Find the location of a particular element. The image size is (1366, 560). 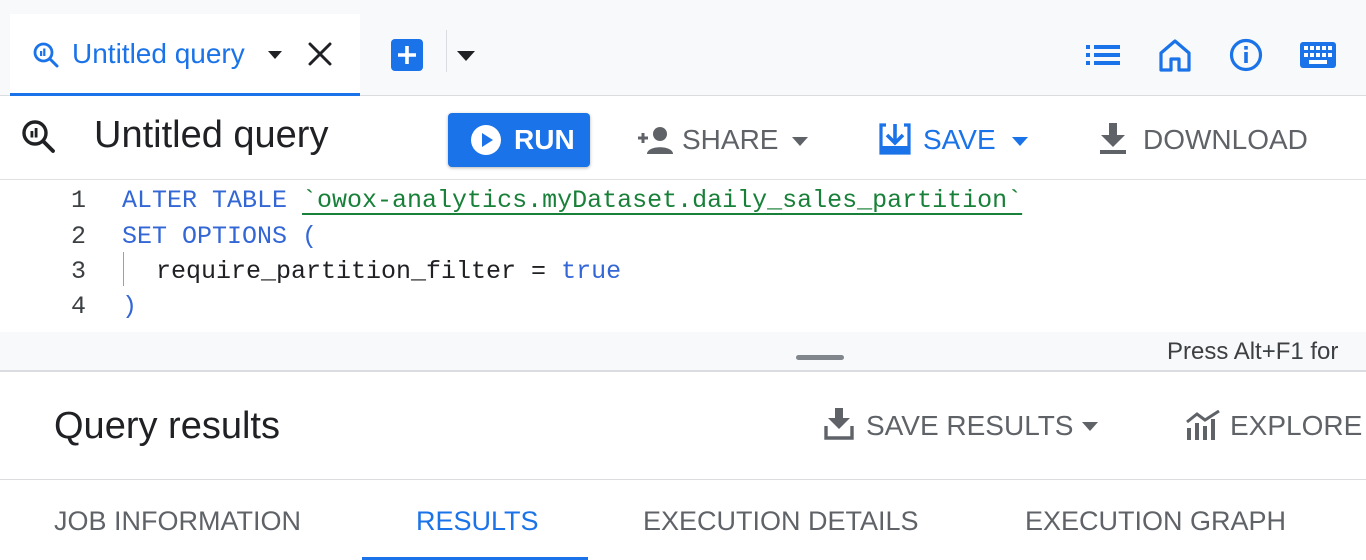

share-button: SHARE is located at coordinates (726, 140).